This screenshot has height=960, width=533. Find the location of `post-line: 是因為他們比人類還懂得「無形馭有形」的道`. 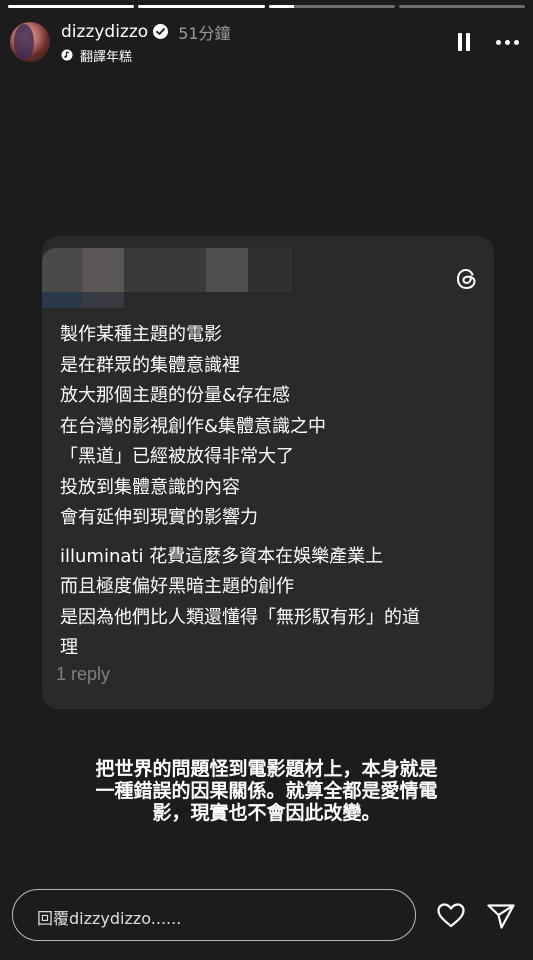

post-line: 是因為他們比人類還懂得「無形馭有形」的道 is located at coordinates (240, 617).